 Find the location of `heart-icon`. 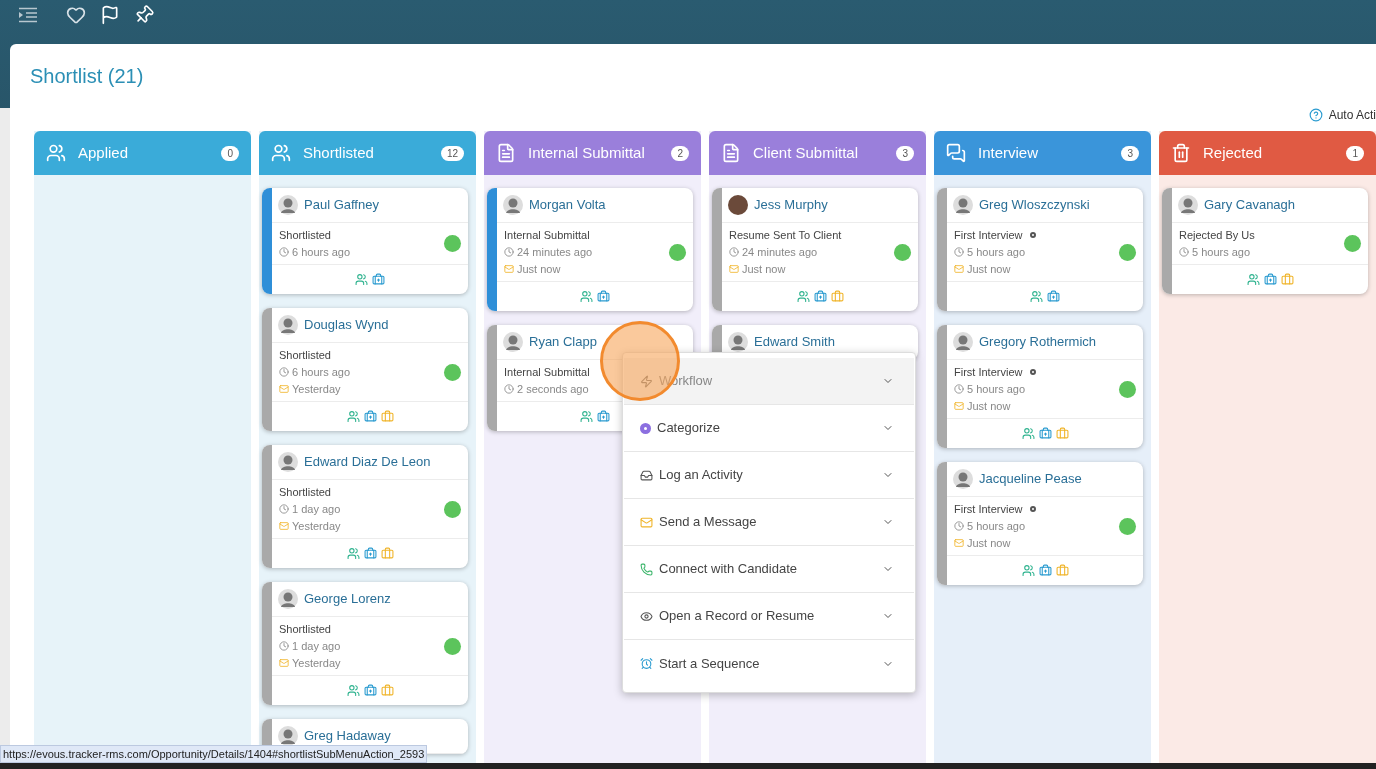

heart-icon is located at coordinates (76, 15).